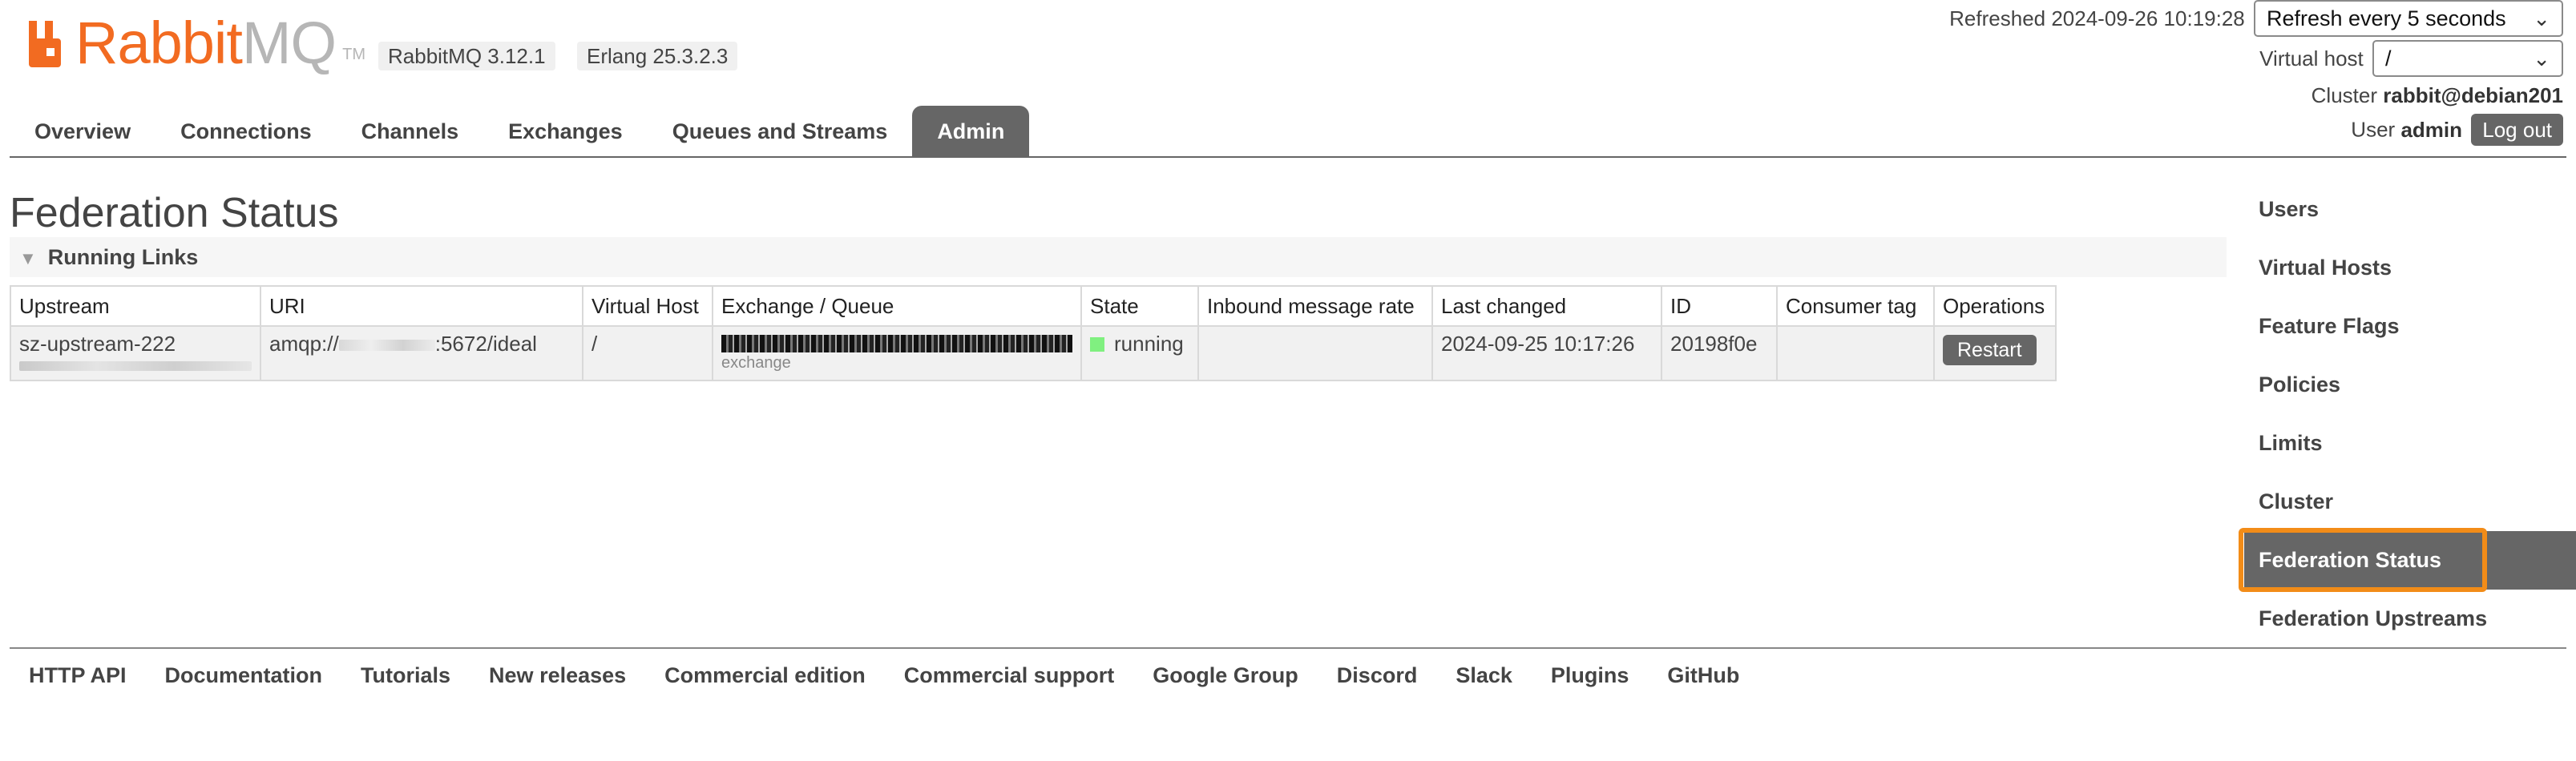 The image size is (2576, 761). Describe the element at coordinates (422, 306) in the screenshot. I see `column-header-uri: URI` at that location.